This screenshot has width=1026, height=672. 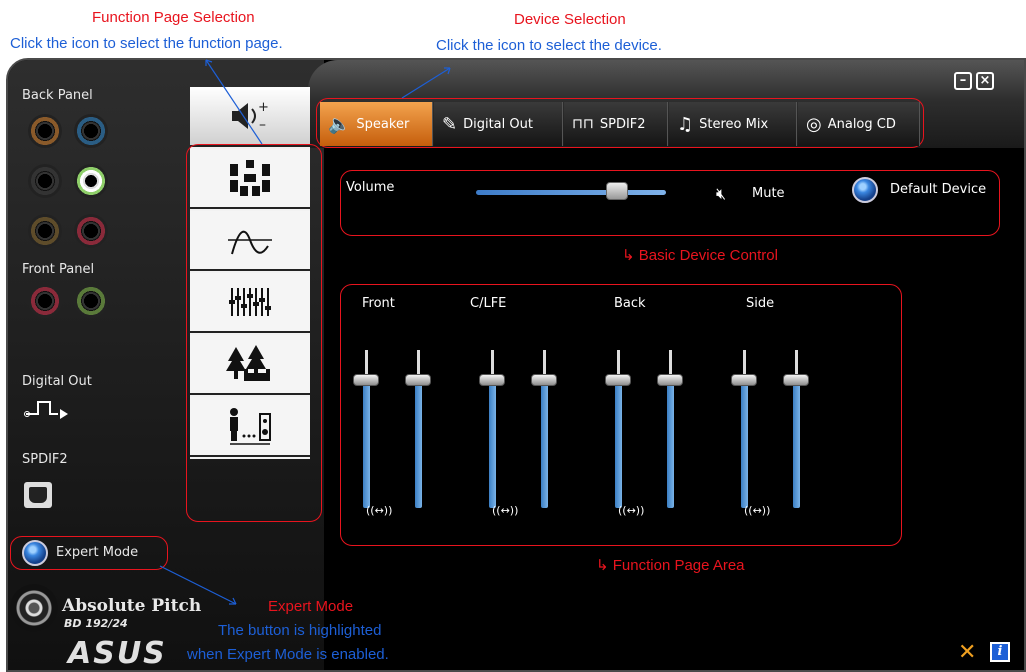 What do you see at coordinates (985, 81) in the screenshot?
I see `close-button: ×` at bounding box center [985, 81].